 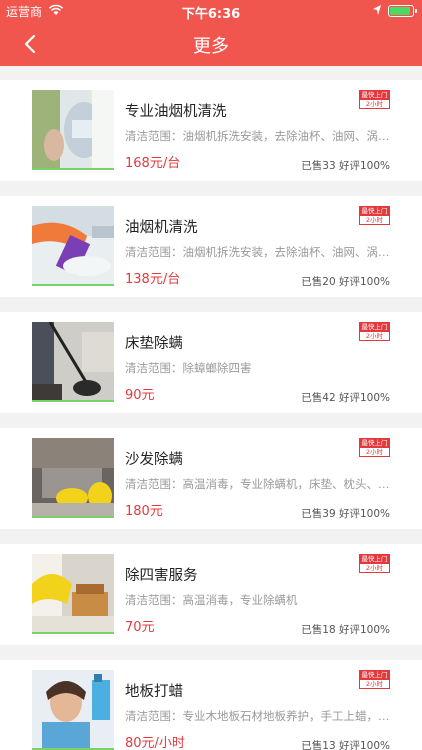 What do you see at coordinates (345, 398) in the screenshot?
I see `sales-stats: 已售42 好评100%` at bounding box center [345, 398].